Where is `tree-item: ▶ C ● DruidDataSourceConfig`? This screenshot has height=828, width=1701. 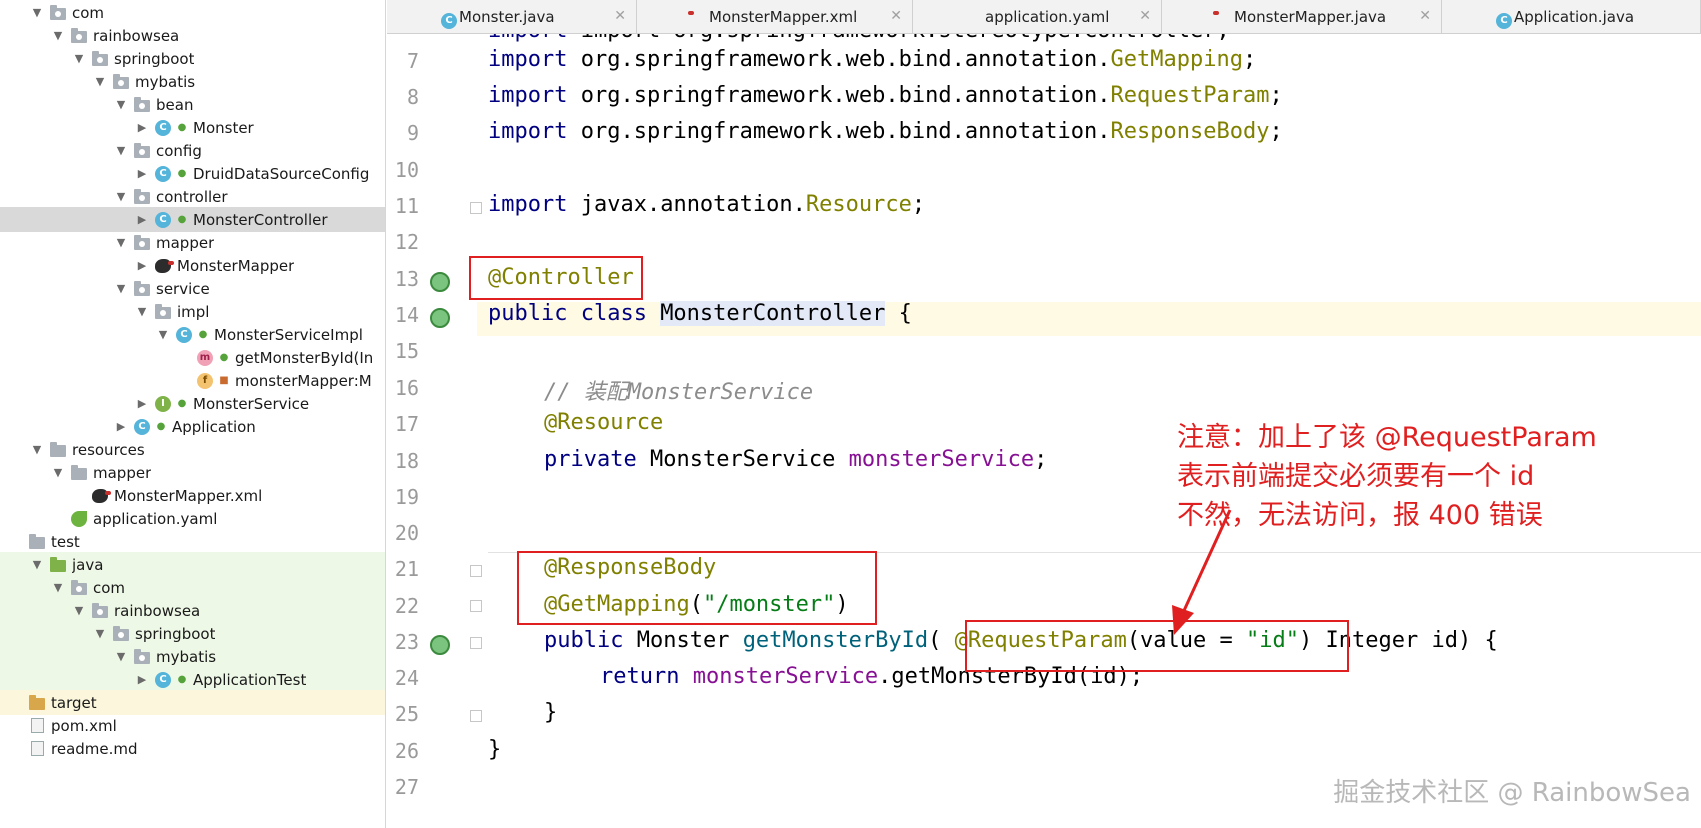
tree-item: ▶ C ● DruidDataSourceConfig is located at coordinates (192, 173).